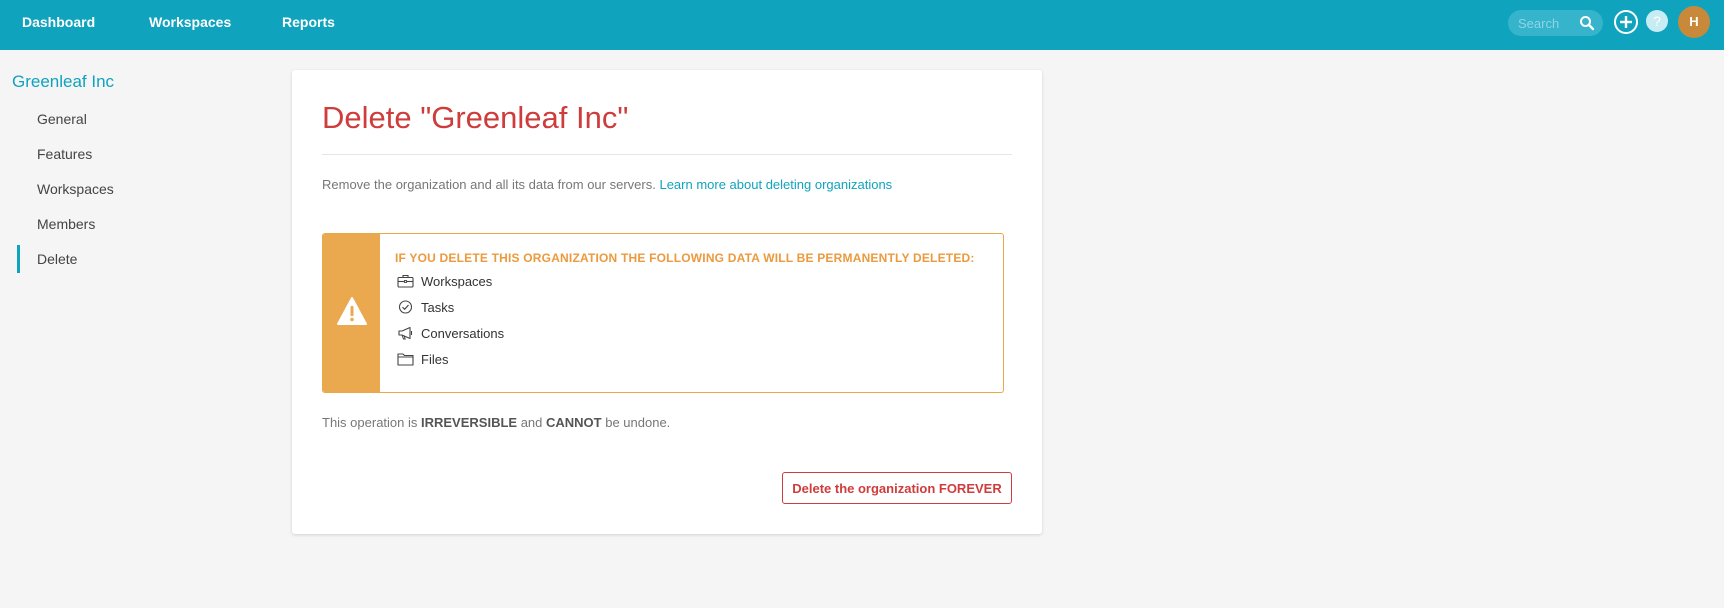  I want to click on deleted-item-tasks: Tasks, so click(425, 307).